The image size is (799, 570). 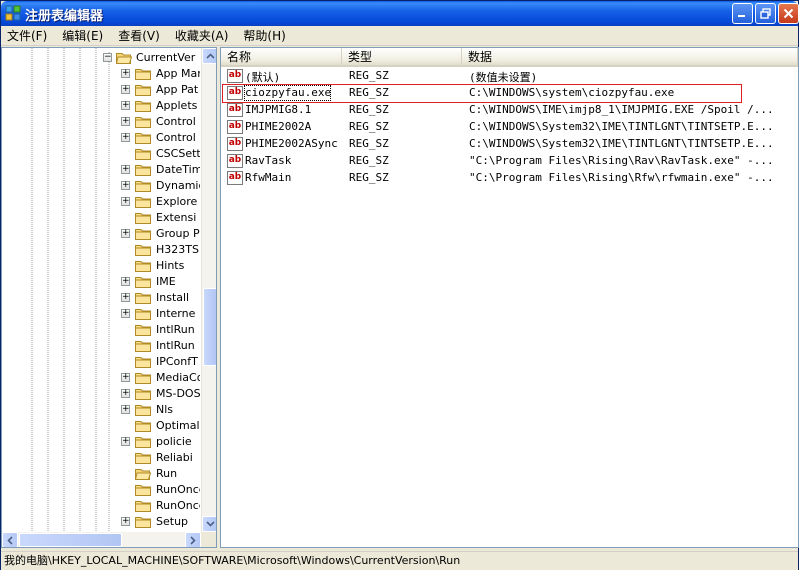 What do you see at coordinates (101, 522) in the screenshot?
I see `tree-node: + Setup` at bounding box center [101, 522].